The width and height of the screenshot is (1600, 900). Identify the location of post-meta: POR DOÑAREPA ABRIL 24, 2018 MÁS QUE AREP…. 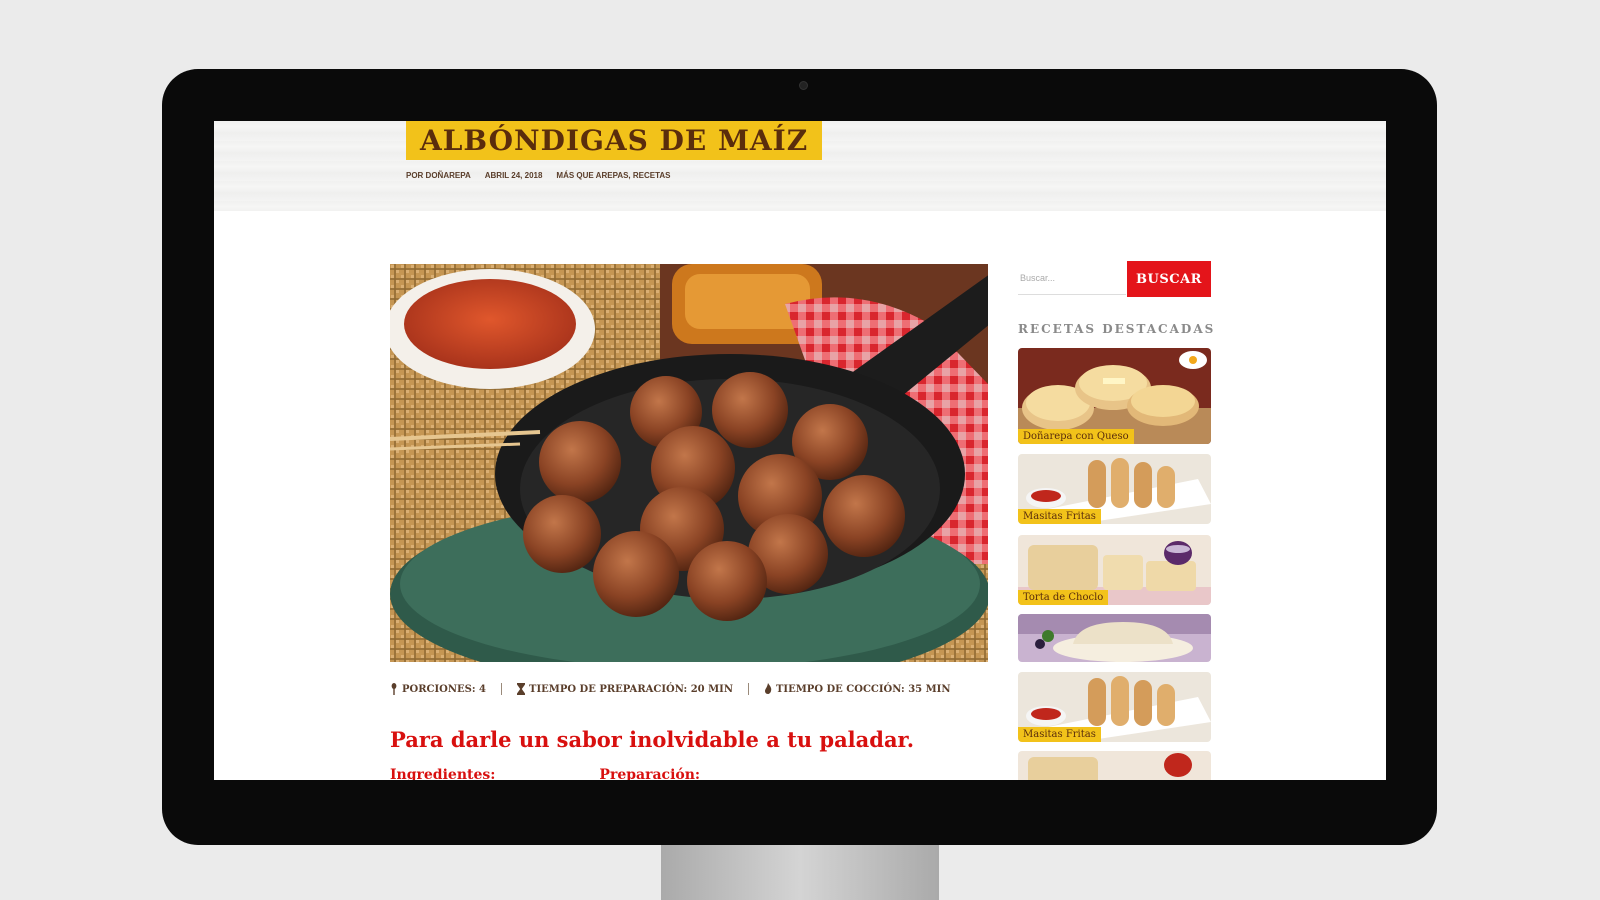
(538, 175).